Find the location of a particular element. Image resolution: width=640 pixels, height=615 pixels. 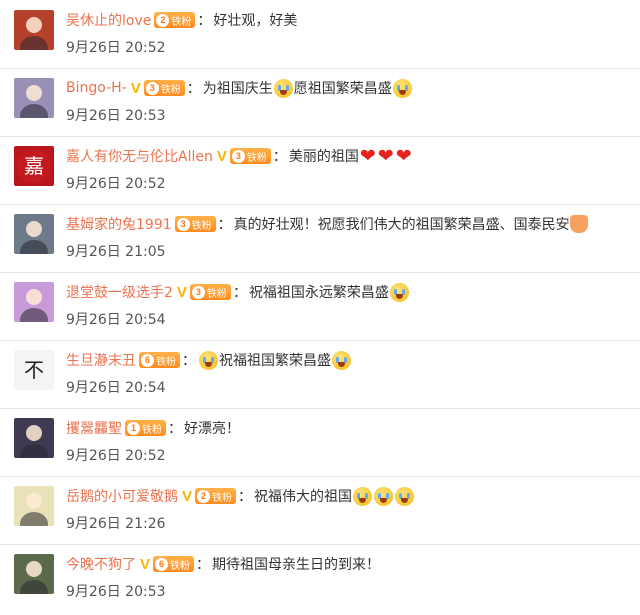

fan-level-badge: 1 铁粉 is located at coordinates (145, 428).